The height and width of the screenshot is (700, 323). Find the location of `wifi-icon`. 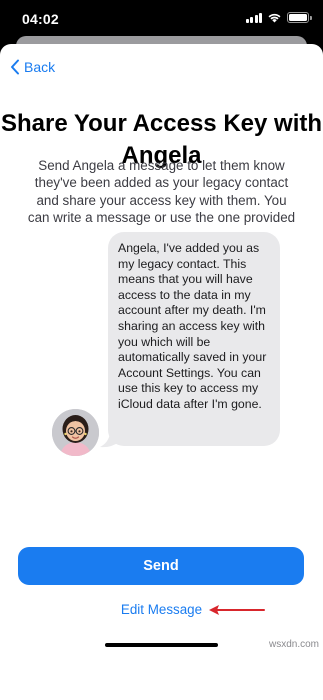

wifi-icon is located at coordinates (274, 18).